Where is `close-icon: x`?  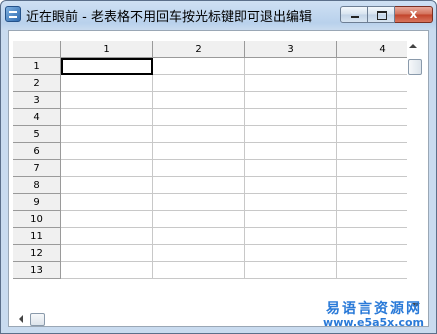 close-icon: x is located at coordinates (413, 14).